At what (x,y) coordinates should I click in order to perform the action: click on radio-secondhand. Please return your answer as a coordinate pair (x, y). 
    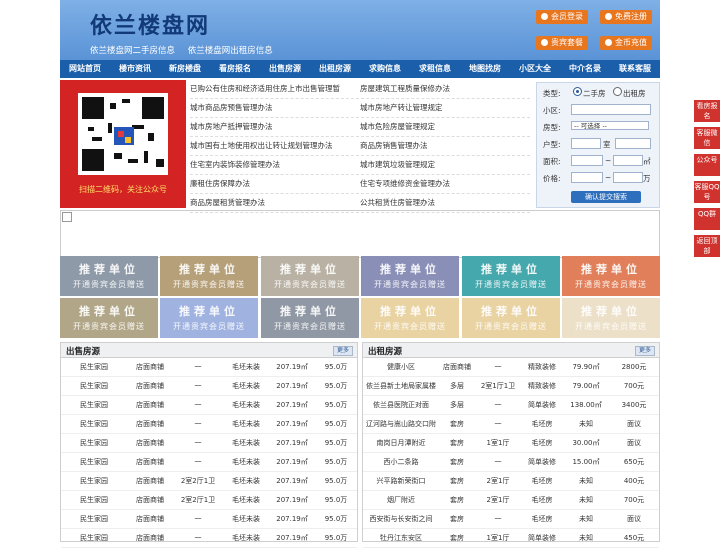
    Looking at the image, I should click on (577, 91).